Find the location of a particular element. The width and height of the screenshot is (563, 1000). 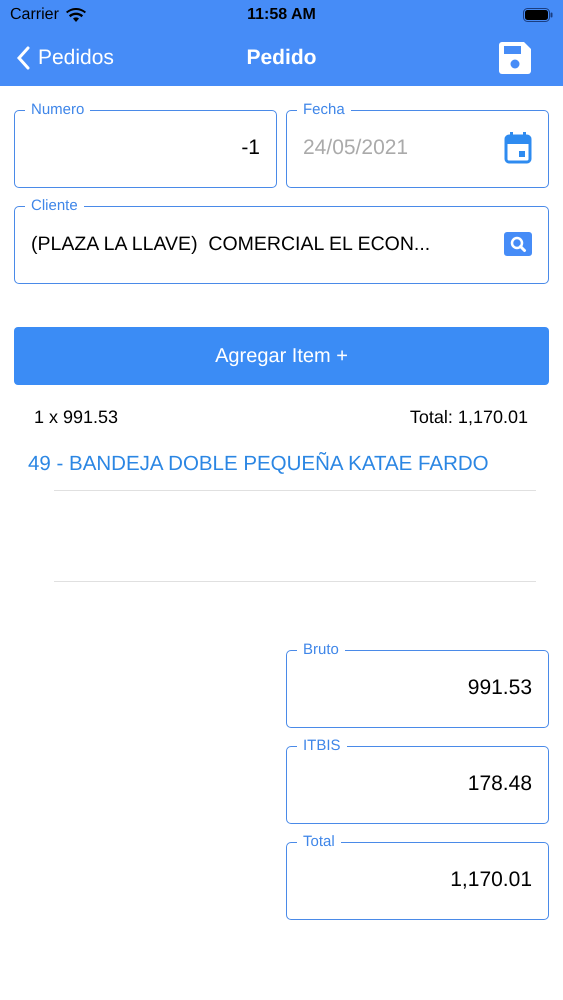

field-label: Cliente is located at coordinates (54, 206).